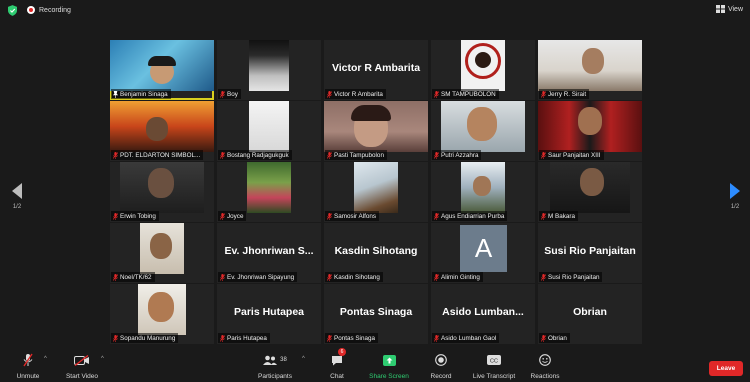  What do you see at coordinates (735, 191) in the screenshot?
I see `chevron-right-icon` at bounding box center [735, 191].